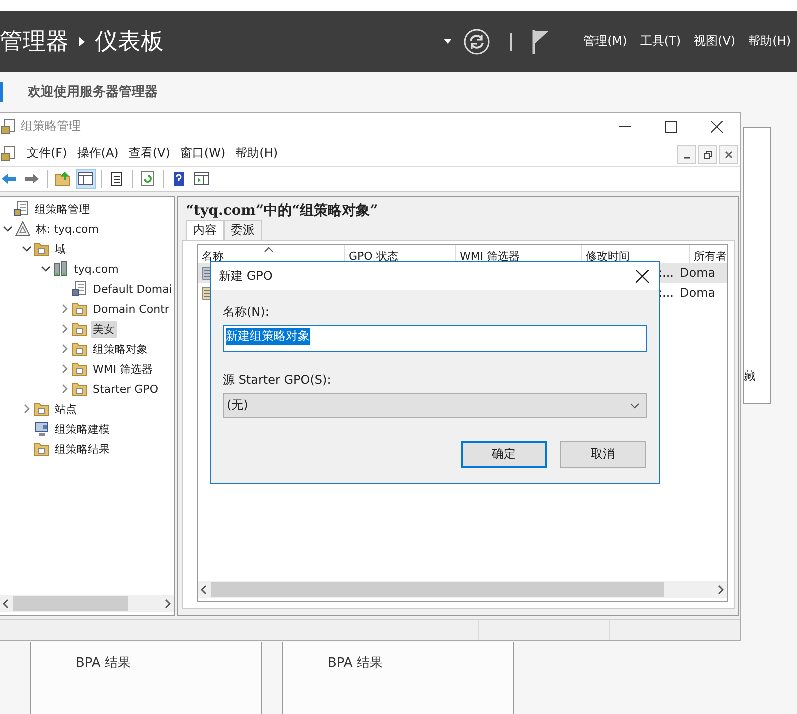 This screenshot has width=797, height=714. I want to click on tree-item: WMI 筛选器, so click(123, 369).